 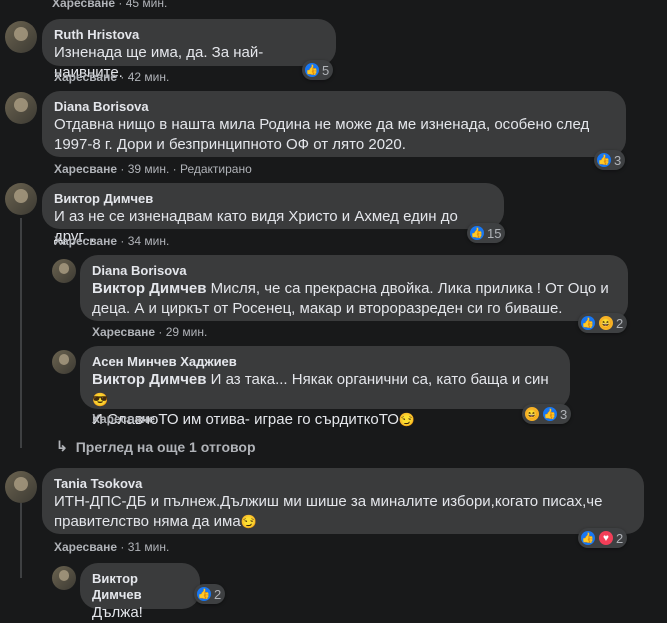 I want to click on cool-emoji-icon: 😎, so click(x=100, y=399).